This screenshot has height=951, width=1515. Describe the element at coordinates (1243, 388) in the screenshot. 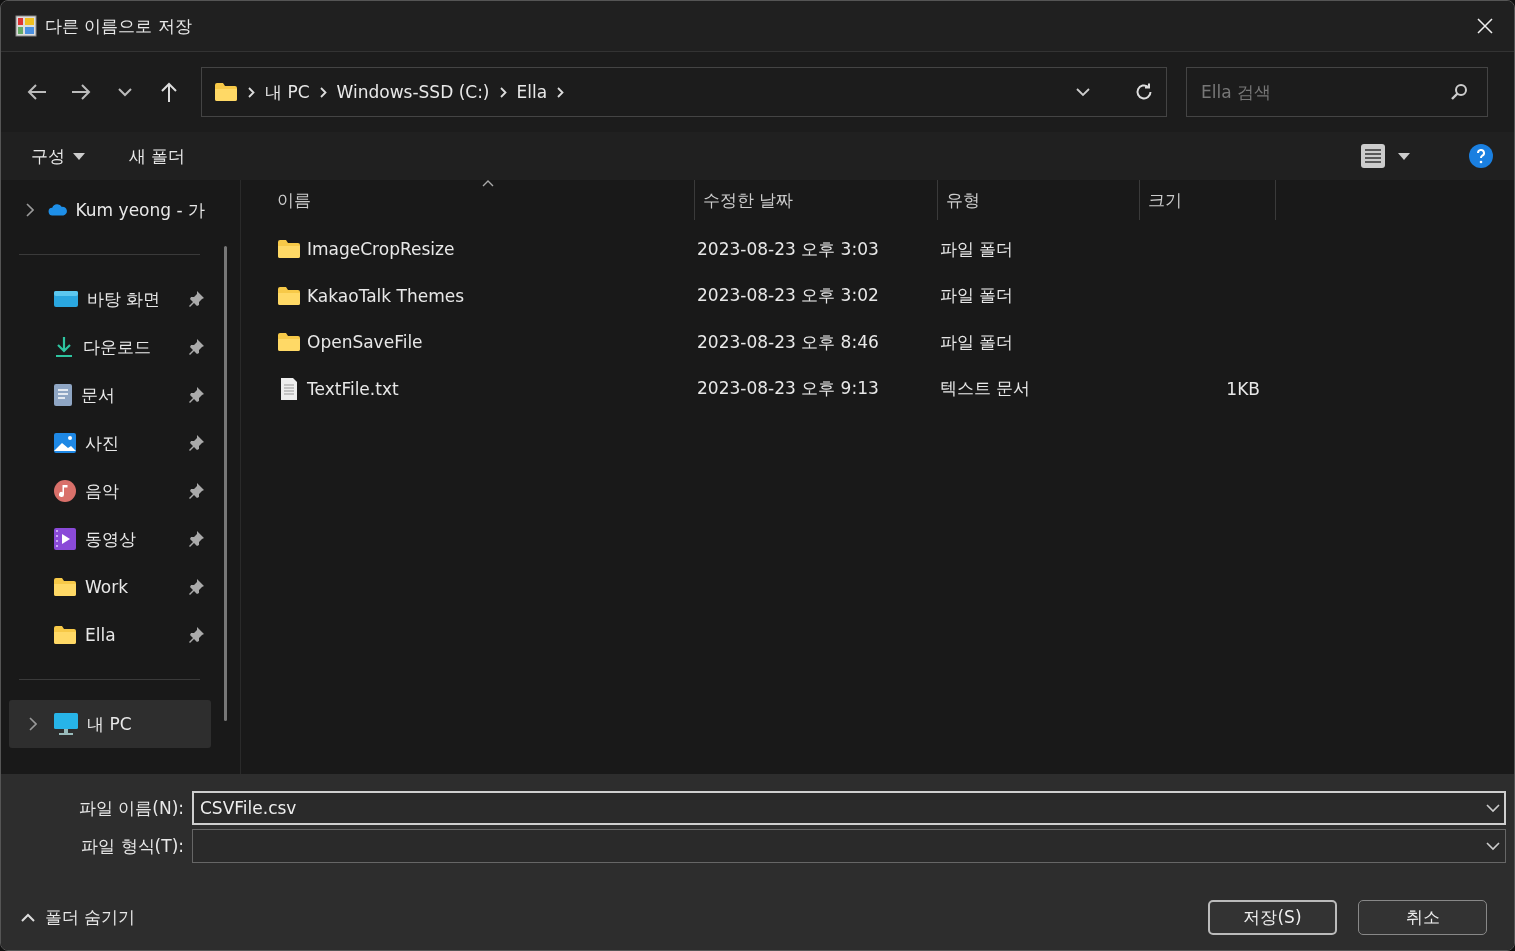

I see `table-cell: 1KB` at that location.